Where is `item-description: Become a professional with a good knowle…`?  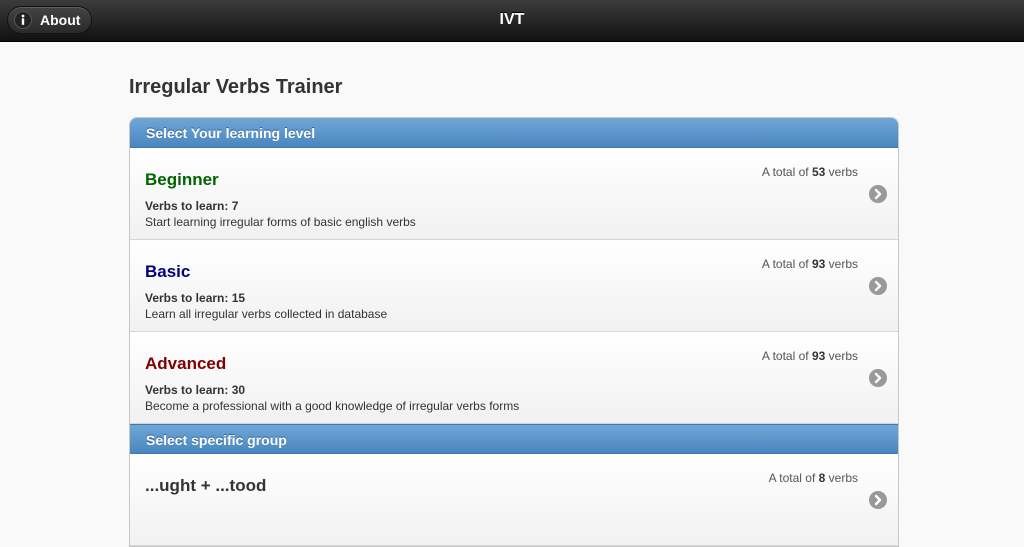 item-description: Become a professional with a good knowle… is located at coordinates (332, 406).